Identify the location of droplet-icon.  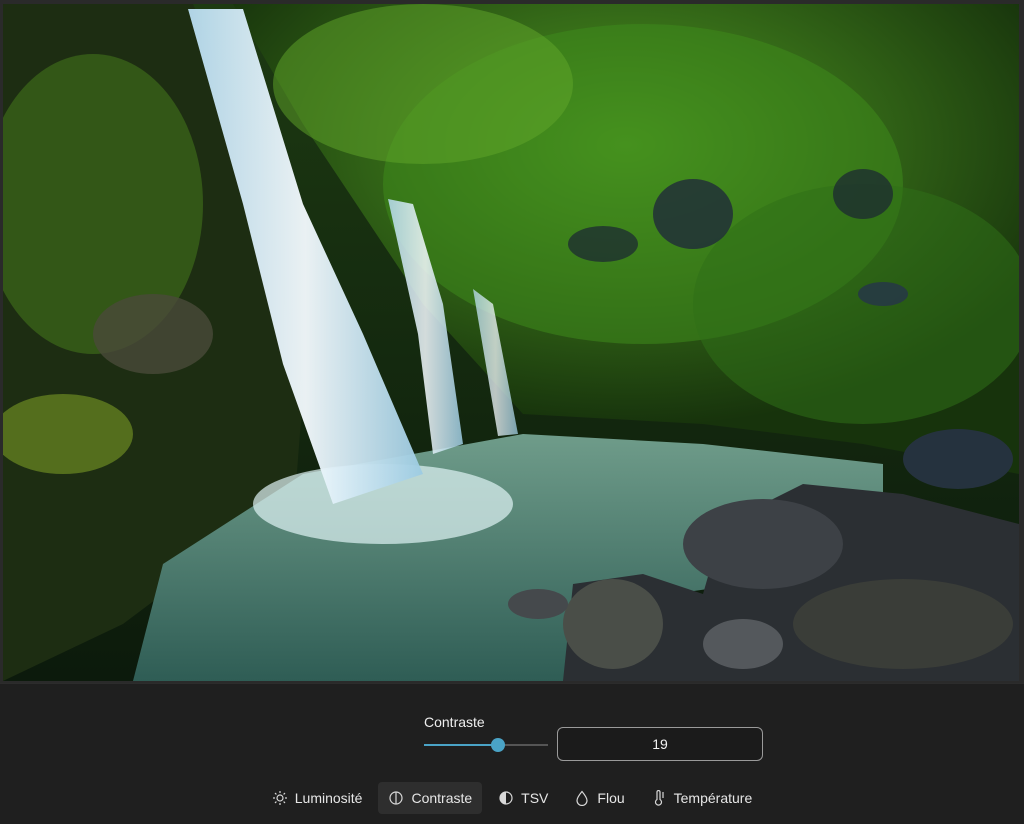
(582, 798).